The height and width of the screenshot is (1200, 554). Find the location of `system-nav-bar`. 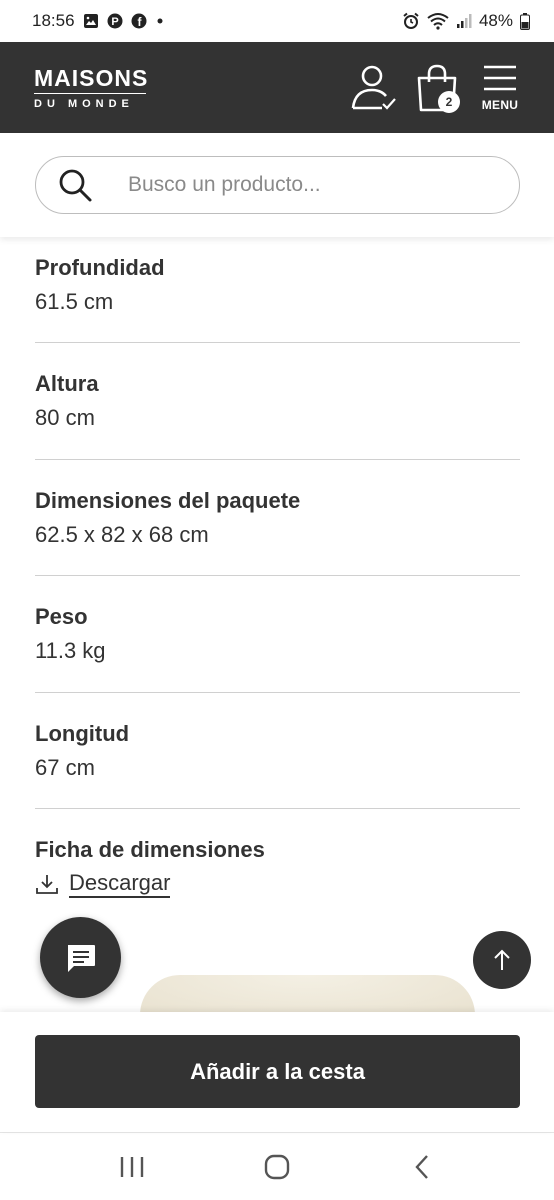

system-nav-bar is located at coordinates (277, 1166).